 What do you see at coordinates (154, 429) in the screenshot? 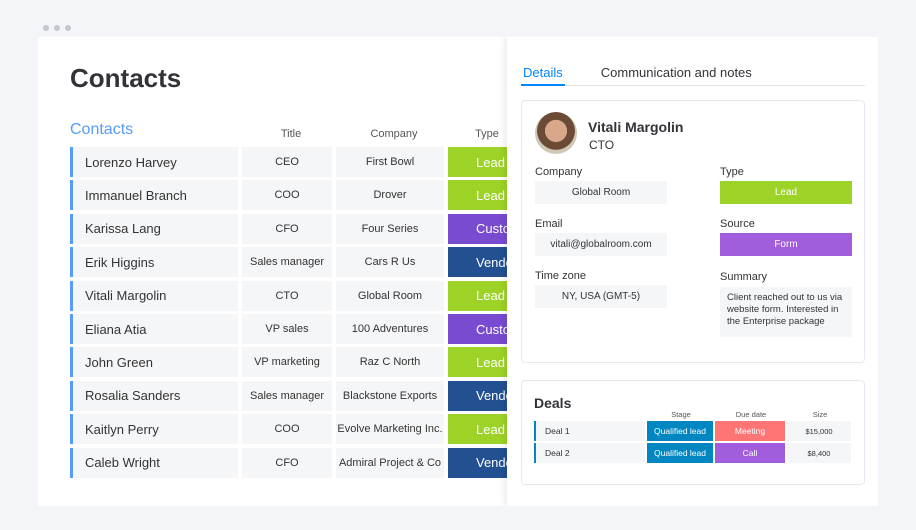
I see `contact-name-cell: Kaitlyn Perry` at bounding box center [154, 429].